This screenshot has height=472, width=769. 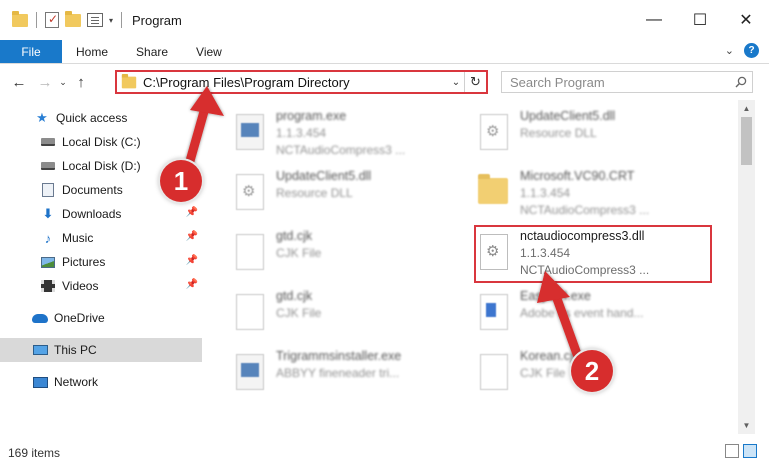 I want to click on address-bar: C:\Program Files\Program Directory ⌄ ↻, so click(x=301, y=82).